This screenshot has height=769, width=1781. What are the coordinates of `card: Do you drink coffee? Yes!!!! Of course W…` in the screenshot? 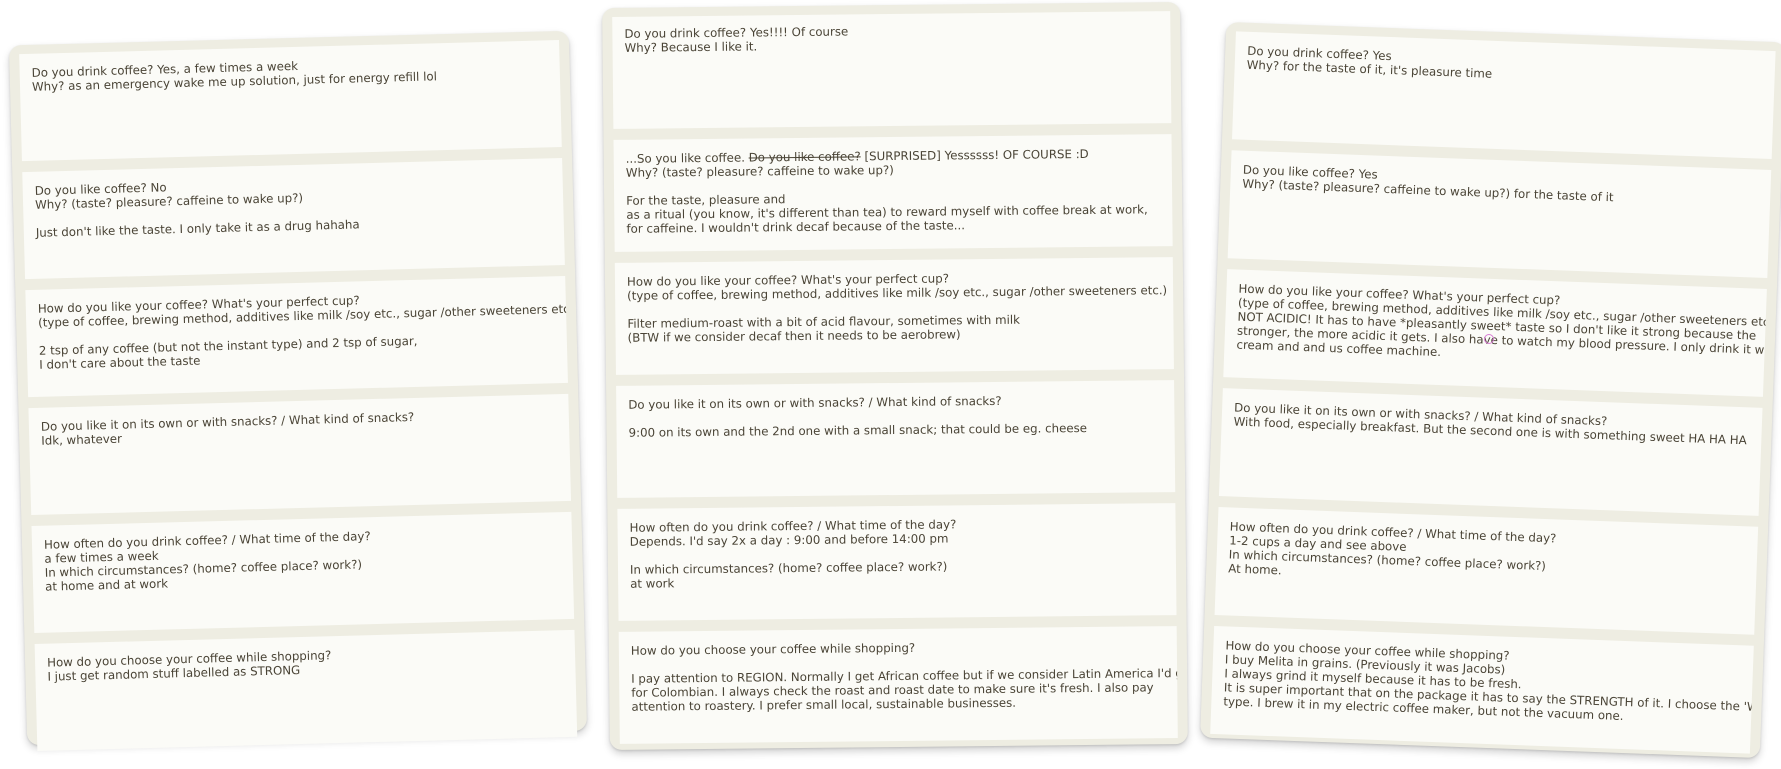 It's located at (892, 70).